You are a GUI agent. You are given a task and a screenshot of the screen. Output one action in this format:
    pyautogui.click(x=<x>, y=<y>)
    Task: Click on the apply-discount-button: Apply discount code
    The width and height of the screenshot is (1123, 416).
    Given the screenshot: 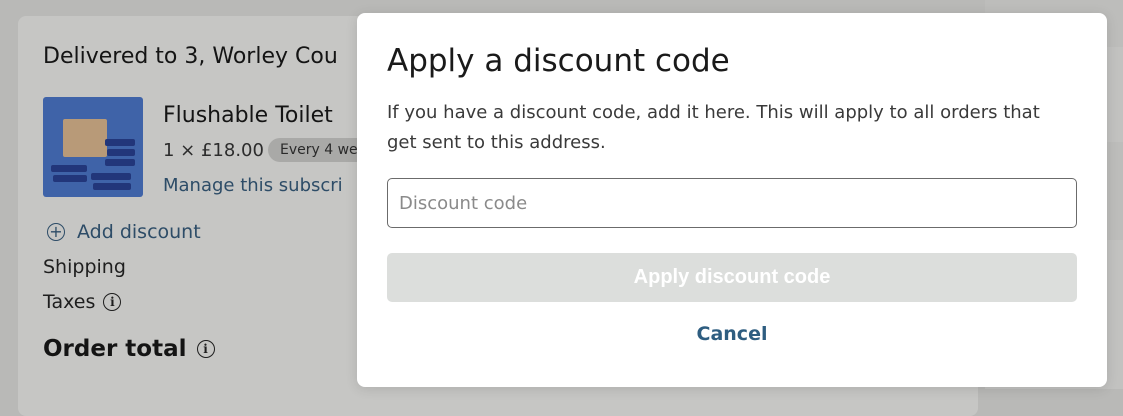 What is the action you would take?
    pyautogui.click(x=732, y=277)
    